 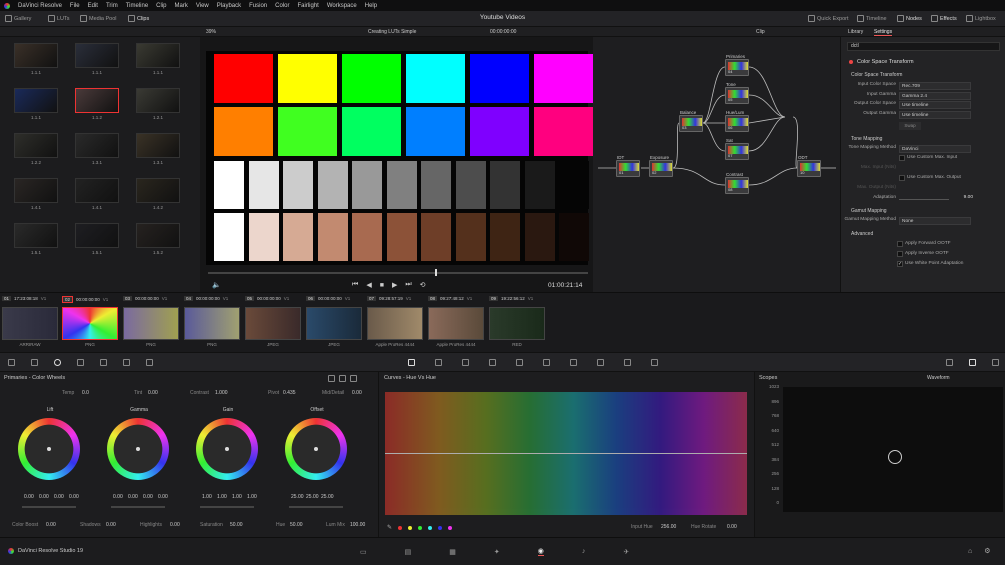 I want to click on menu-item: File, so click(x=75, y=6).